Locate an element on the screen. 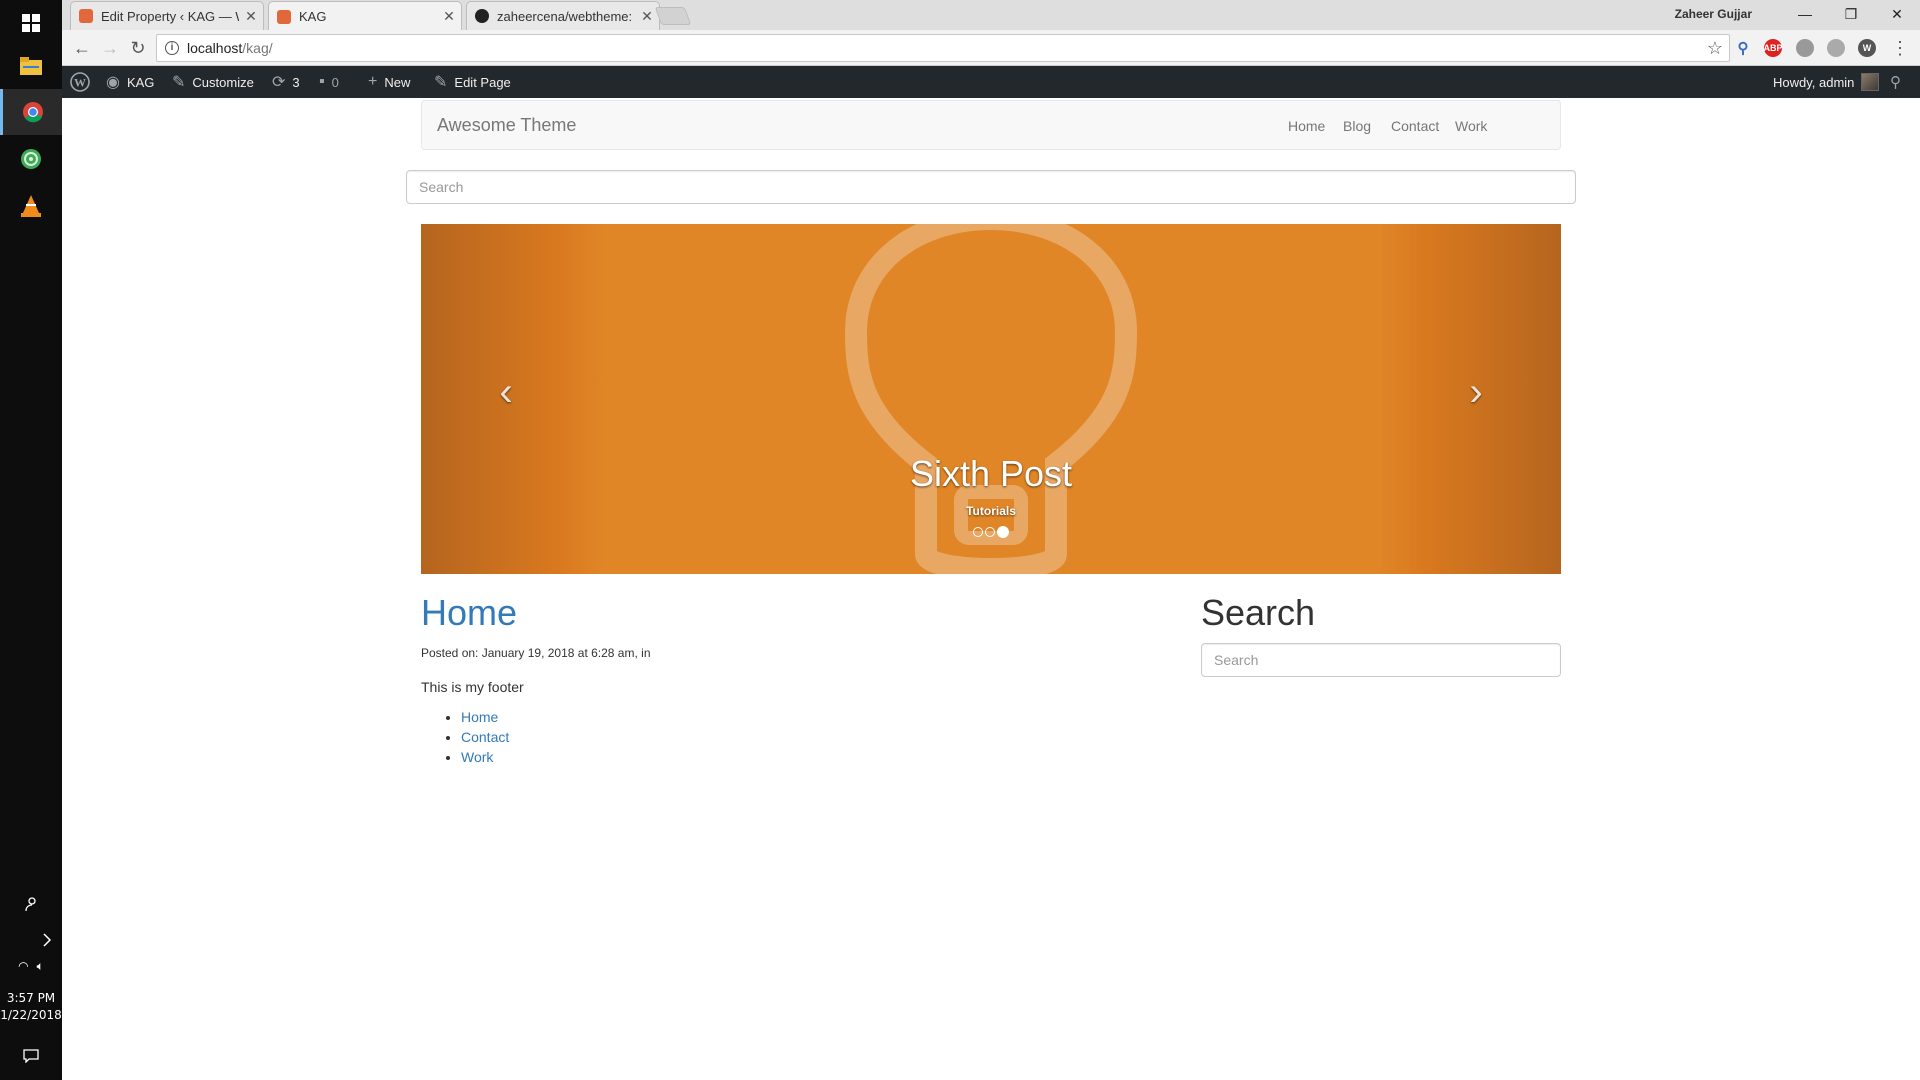  wifi-icon: ◠ is located at coordinates (23, 966).